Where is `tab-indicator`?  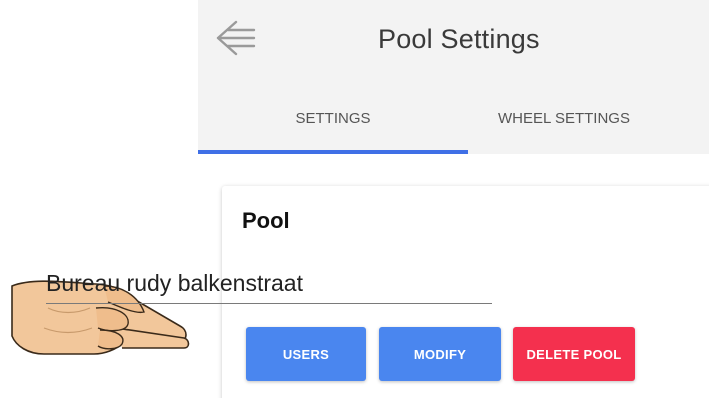
tab-indicator is located at coordinates (333, 152).